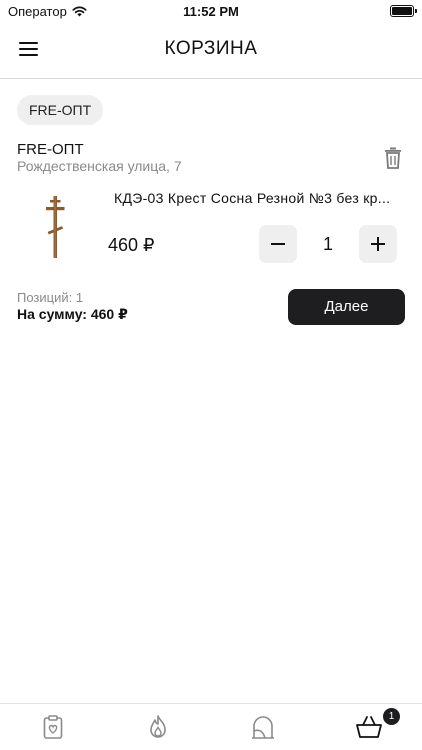 This screenshot has width=422, height=750. What do you see at coordinates (211, 726) in the screenshot?
I see `tab-bar` at bounding box center [211, 726].